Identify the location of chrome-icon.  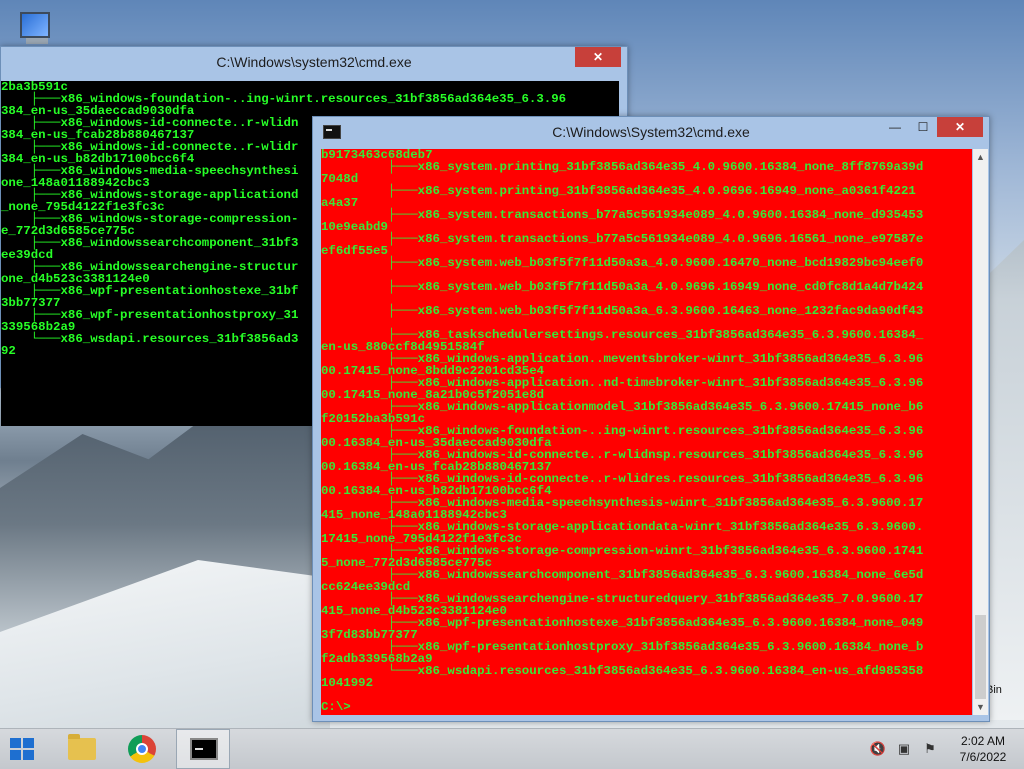
(142, 749).